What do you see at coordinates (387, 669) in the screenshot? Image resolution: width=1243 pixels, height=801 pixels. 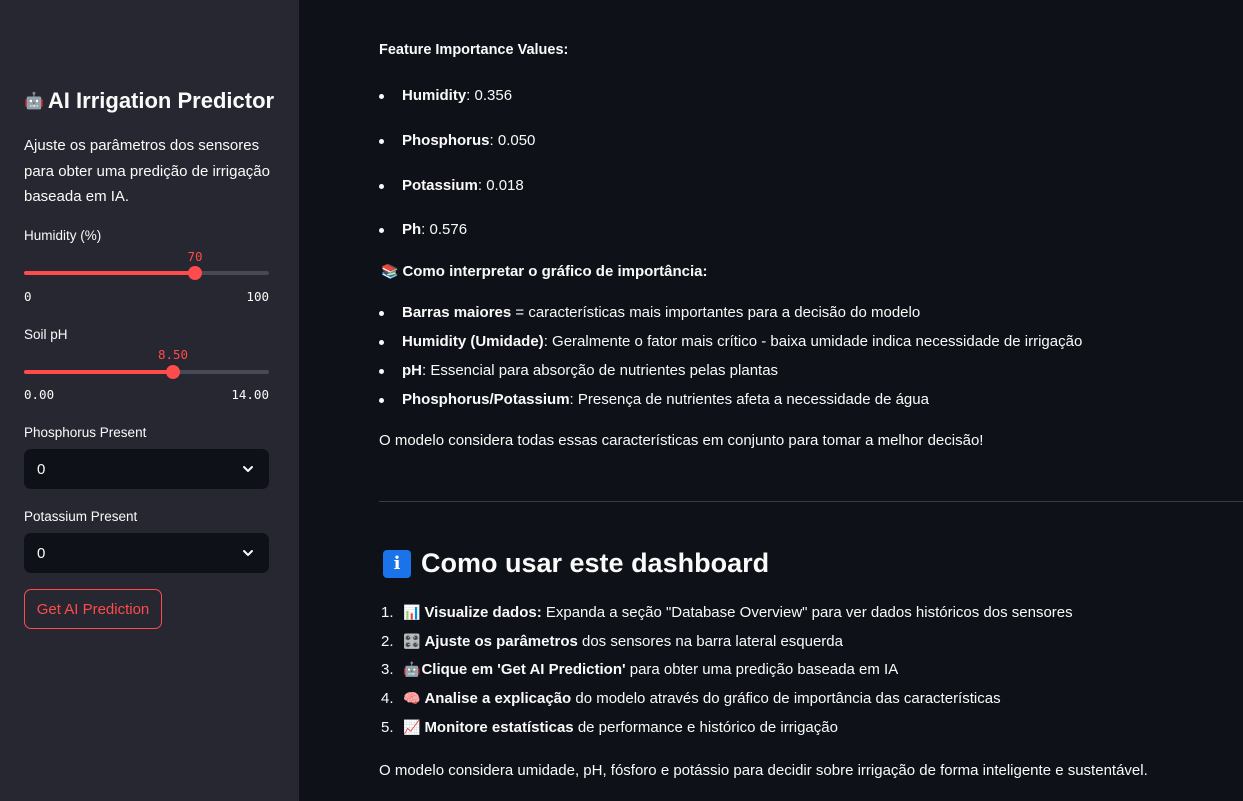 I see `item-number: 3.` at bounding box center [387, 669].